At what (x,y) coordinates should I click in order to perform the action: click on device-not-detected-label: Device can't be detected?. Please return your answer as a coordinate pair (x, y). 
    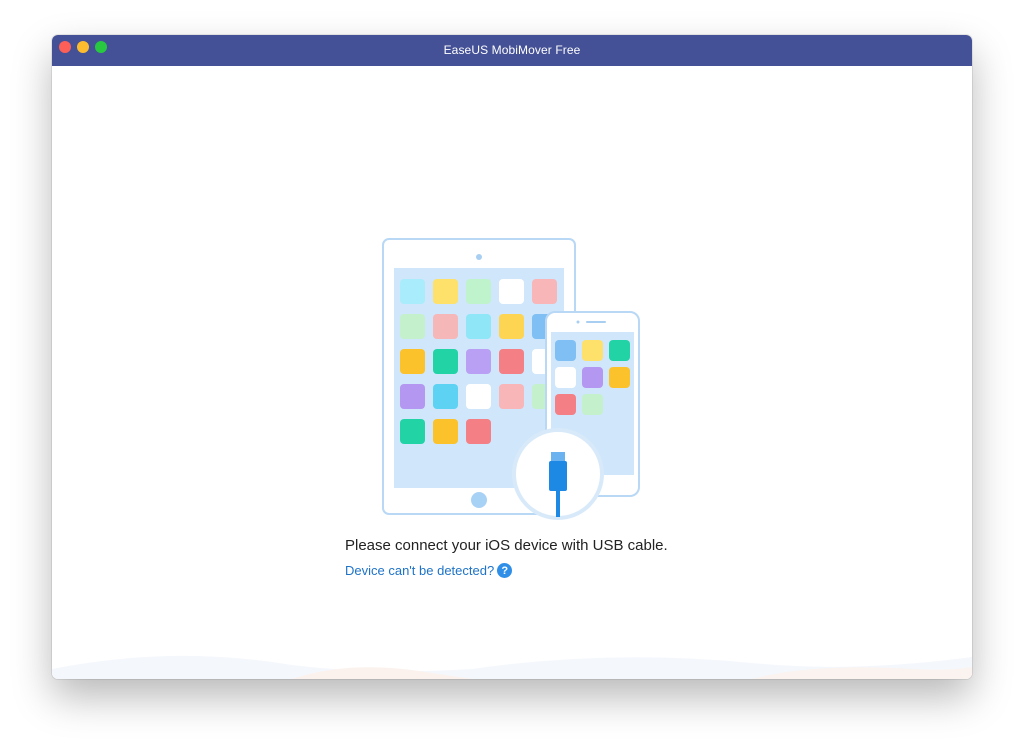
    Looking at the image, I should click on (420, 570).